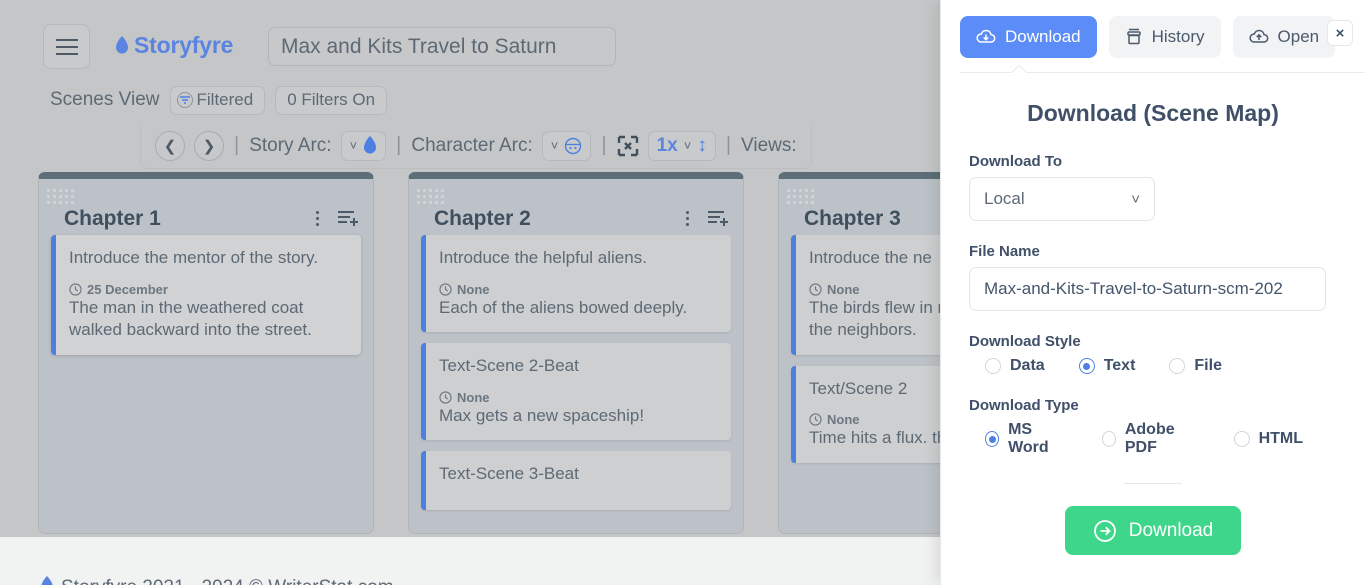  I want to click on card-body: Max gets a new spaceship!, so click(542, 415).